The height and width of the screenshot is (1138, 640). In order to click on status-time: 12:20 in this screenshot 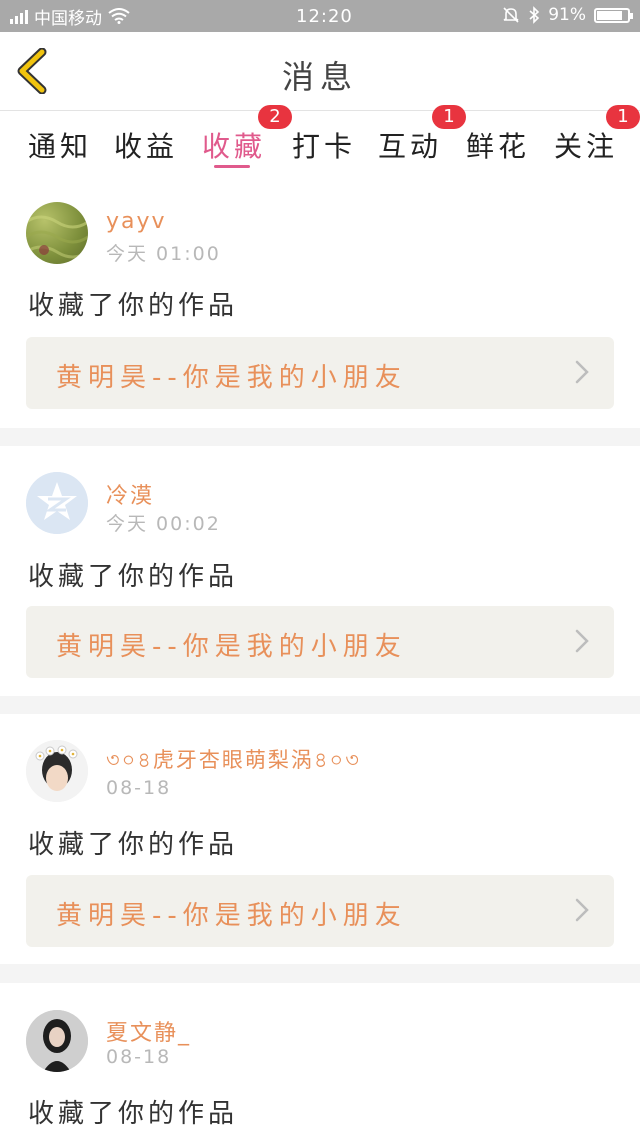, I will do `click(324, 16)`.